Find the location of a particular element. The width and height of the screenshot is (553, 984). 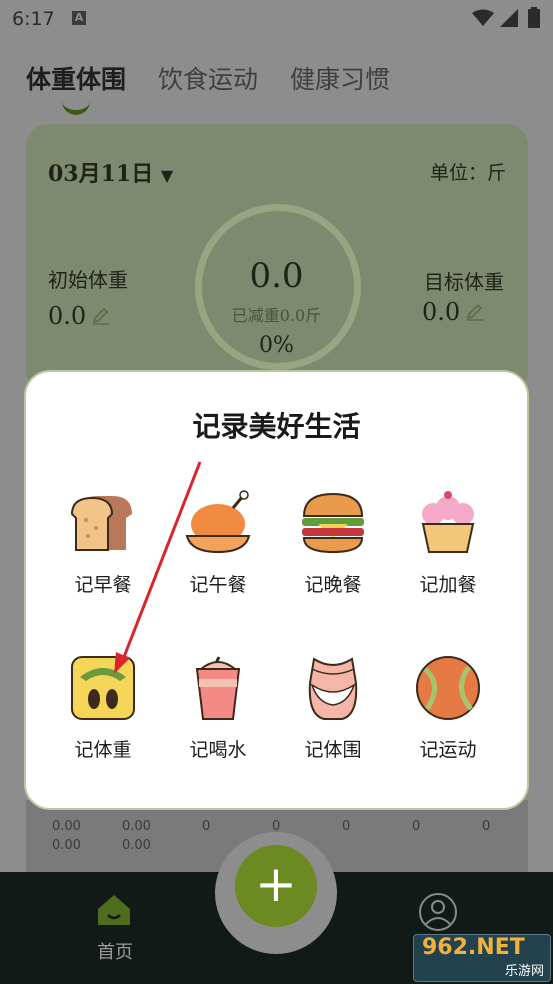

waist-icon is located at coordinates (333, 688).